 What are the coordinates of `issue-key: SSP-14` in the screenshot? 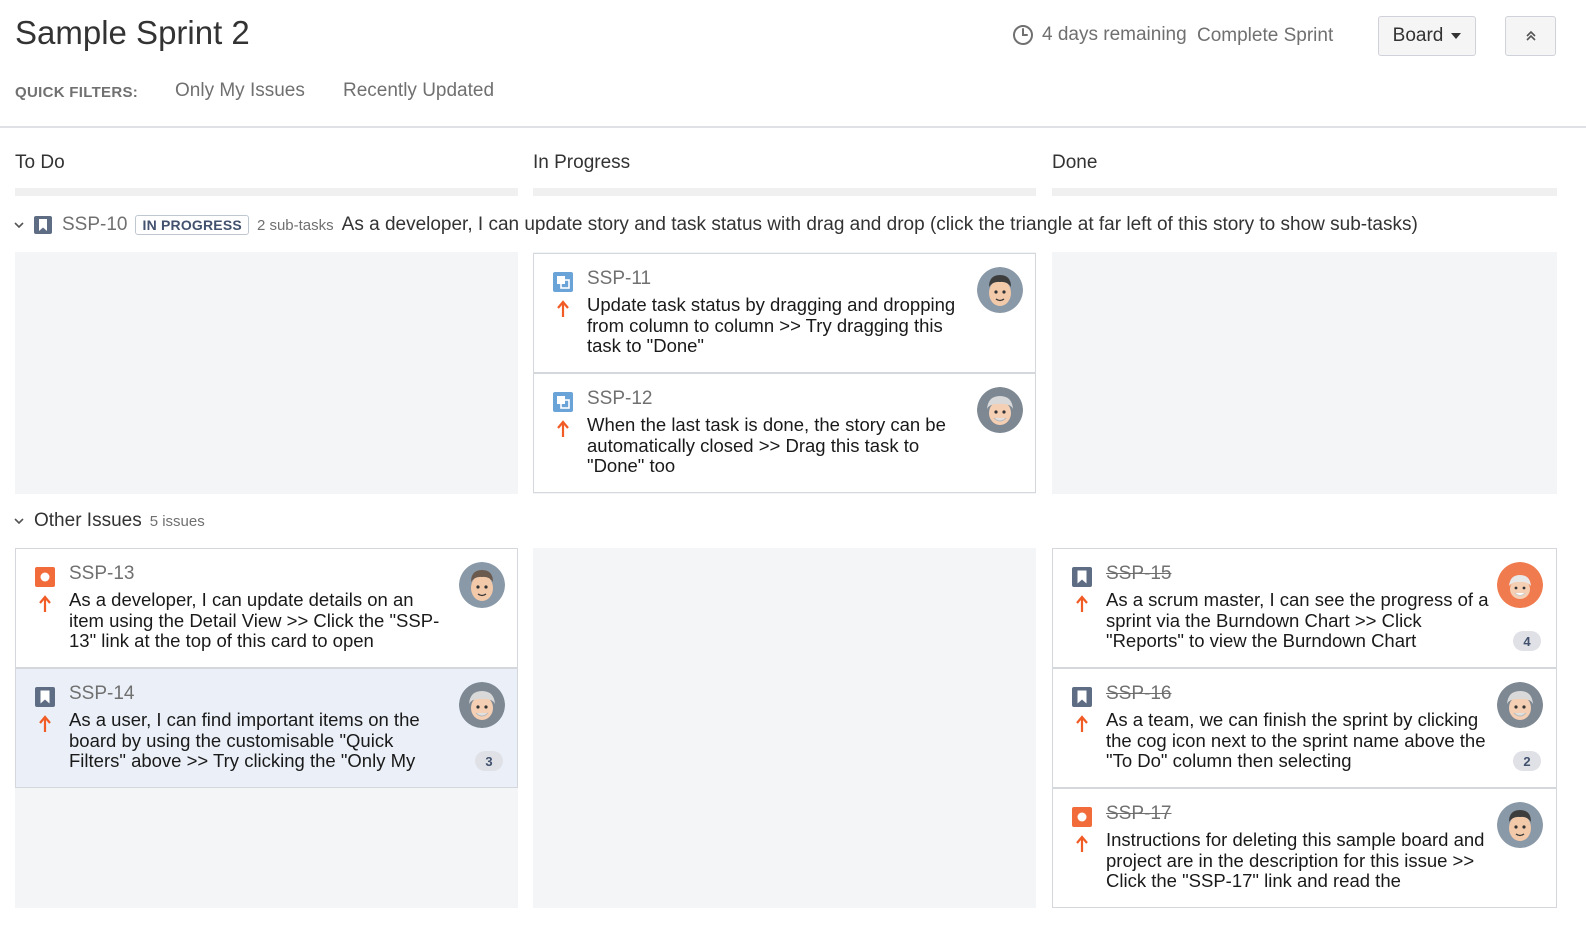 It's located at (101, 694).